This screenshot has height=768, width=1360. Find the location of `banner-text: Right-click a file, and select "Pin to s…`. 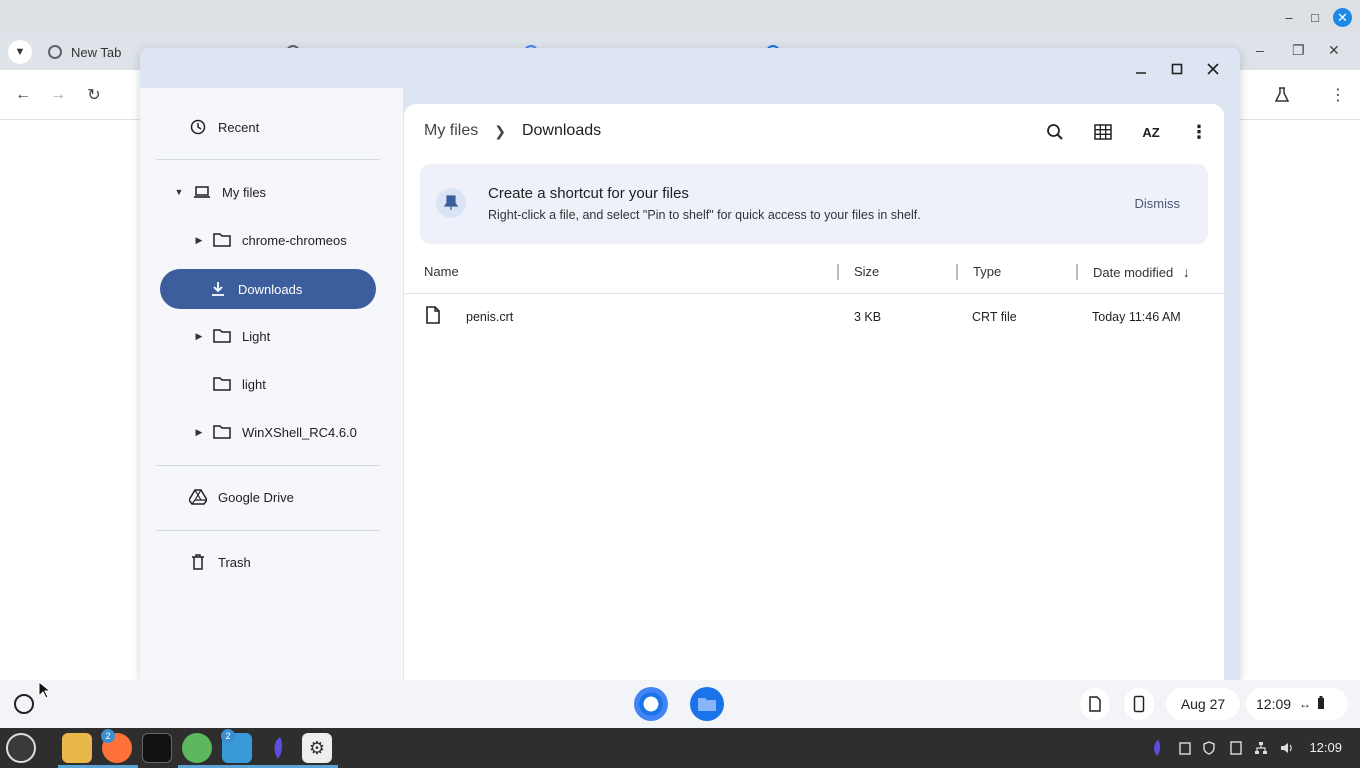

banner-text: Right-click a file, and select "Pin to s… is located at coordinates (704, 215).